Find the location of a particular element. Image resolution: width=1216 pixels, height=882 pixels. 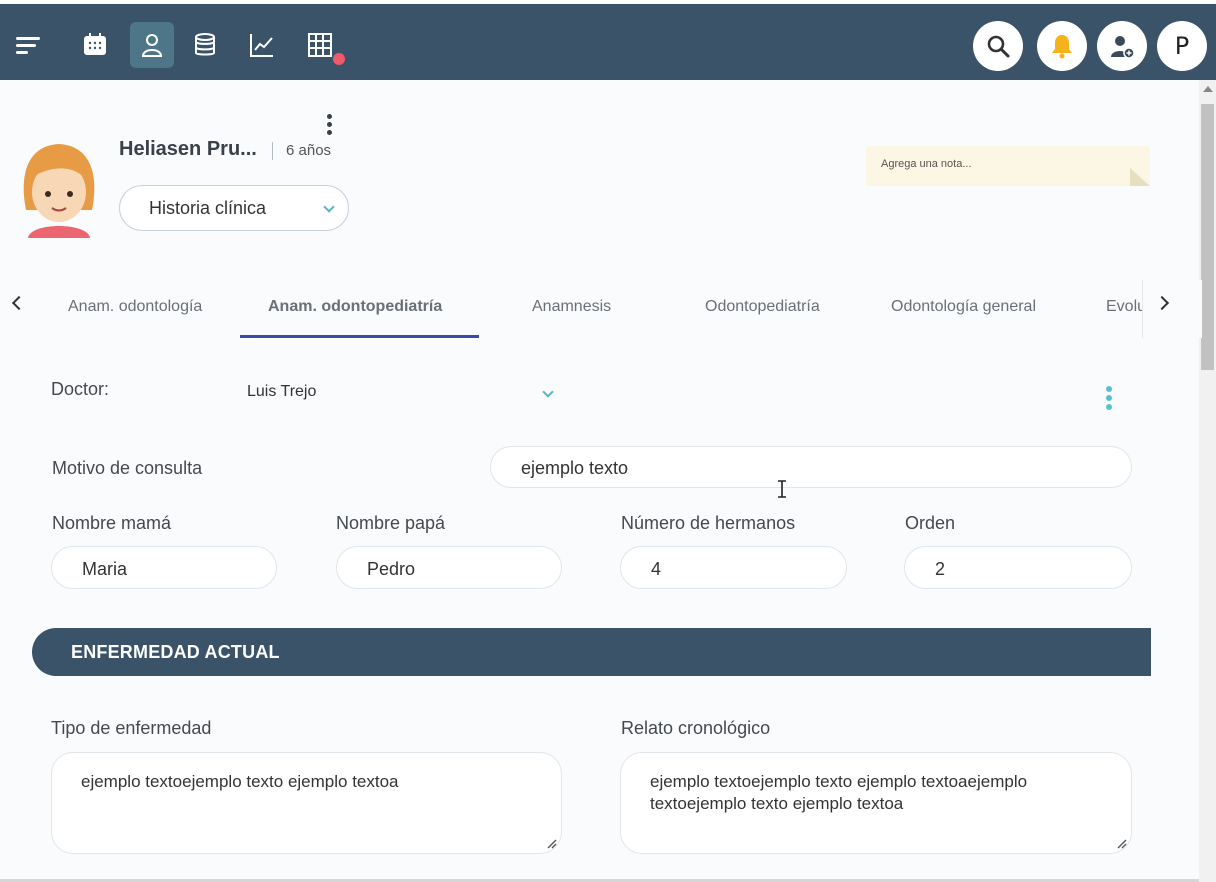

motivo-input: ejemplo texto is located at coordinates (811, 467).